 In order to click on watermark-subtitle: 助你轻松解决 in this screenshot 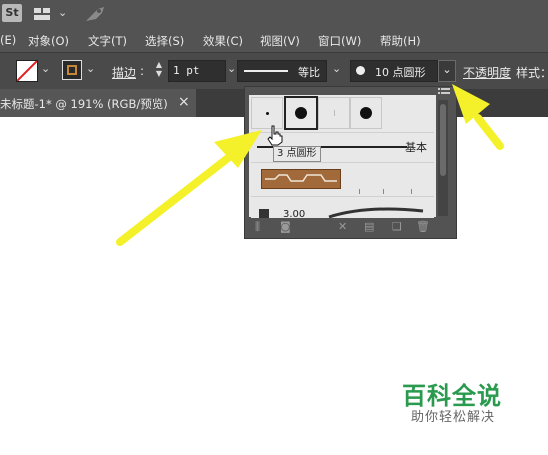, I will do `click(453, 417)`.